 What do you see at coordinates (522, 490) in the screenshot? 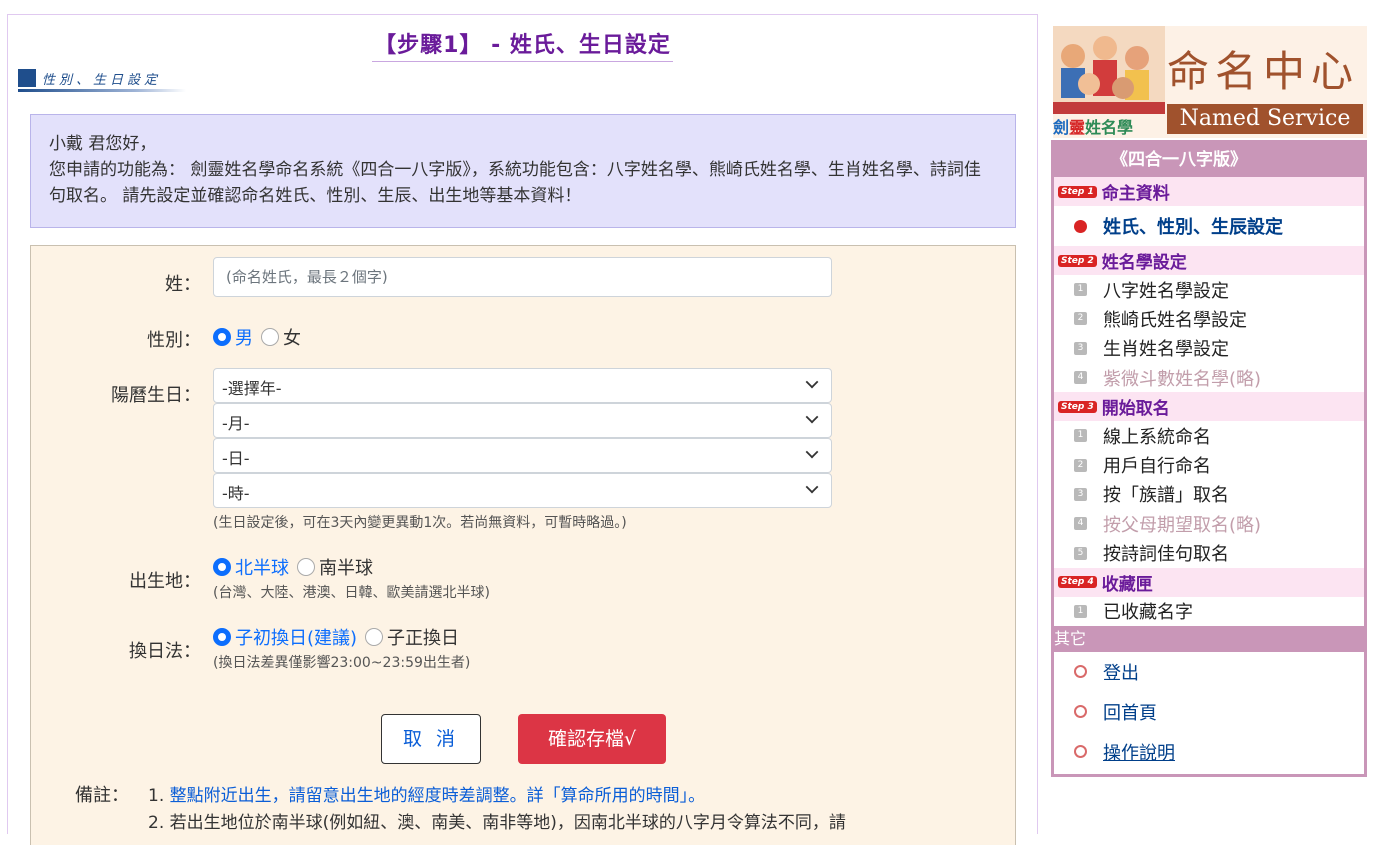
I see `hour-select: -時-` at bounding box center [522, 490].